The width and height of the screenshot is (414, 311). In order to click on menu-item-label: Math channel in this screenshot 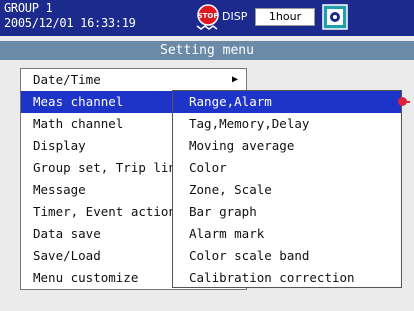, I will do `click(78, 123)`.